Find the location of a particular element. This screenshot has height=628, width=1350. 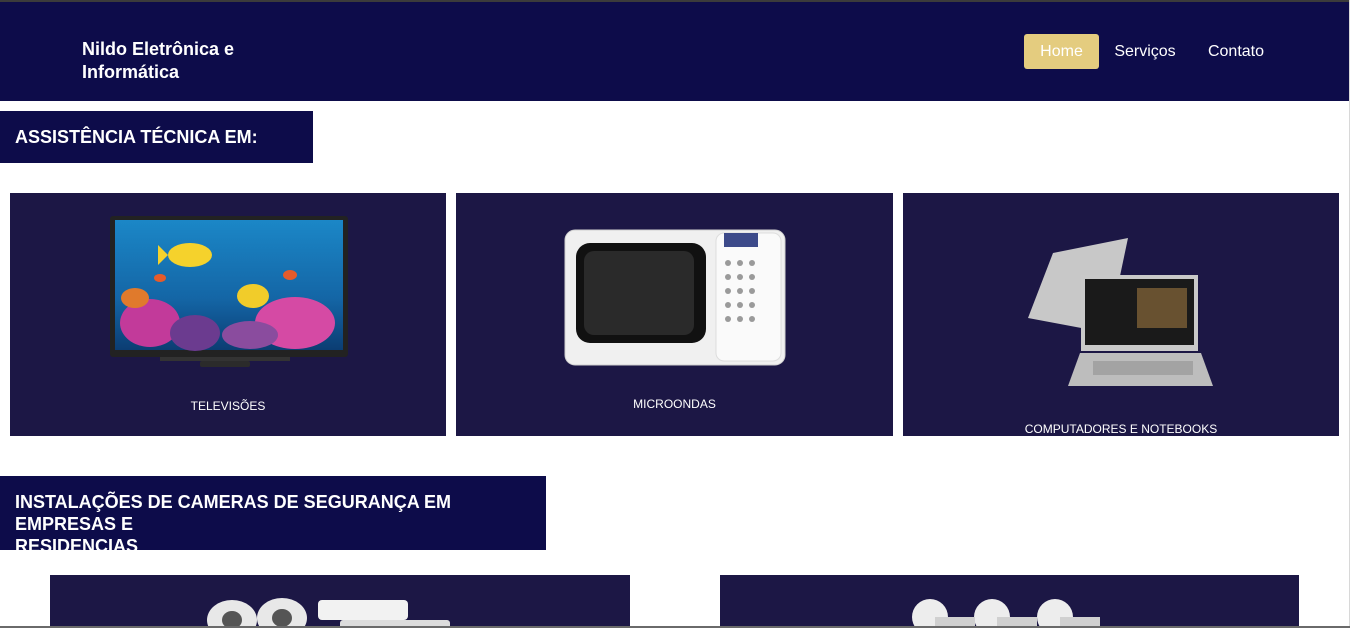

nav-contato: Contato is located at coordinates (1236, 51).